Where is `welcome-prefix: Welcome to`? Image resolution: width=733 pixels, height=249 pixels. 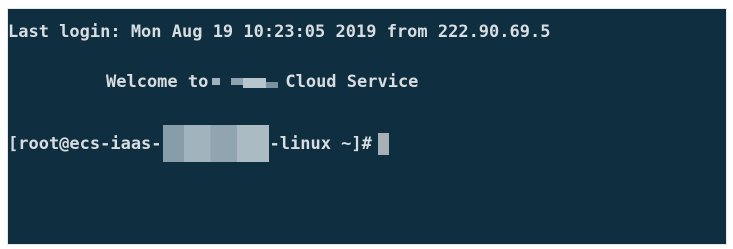 welcome-prefix: Welcome to is located at coordinates (157, 82).